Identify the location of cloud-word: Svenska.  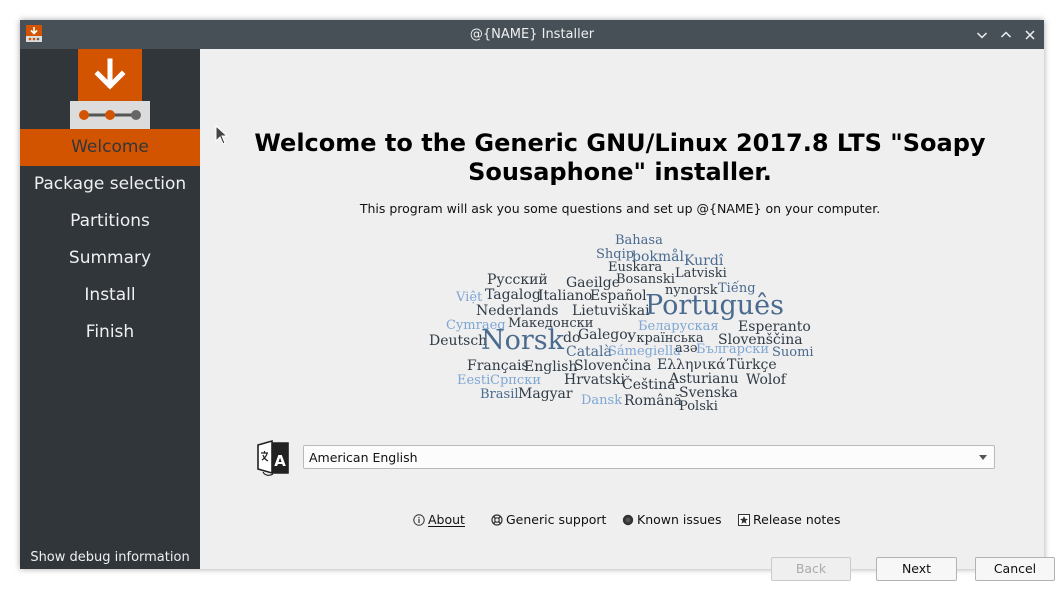
(708, 393).